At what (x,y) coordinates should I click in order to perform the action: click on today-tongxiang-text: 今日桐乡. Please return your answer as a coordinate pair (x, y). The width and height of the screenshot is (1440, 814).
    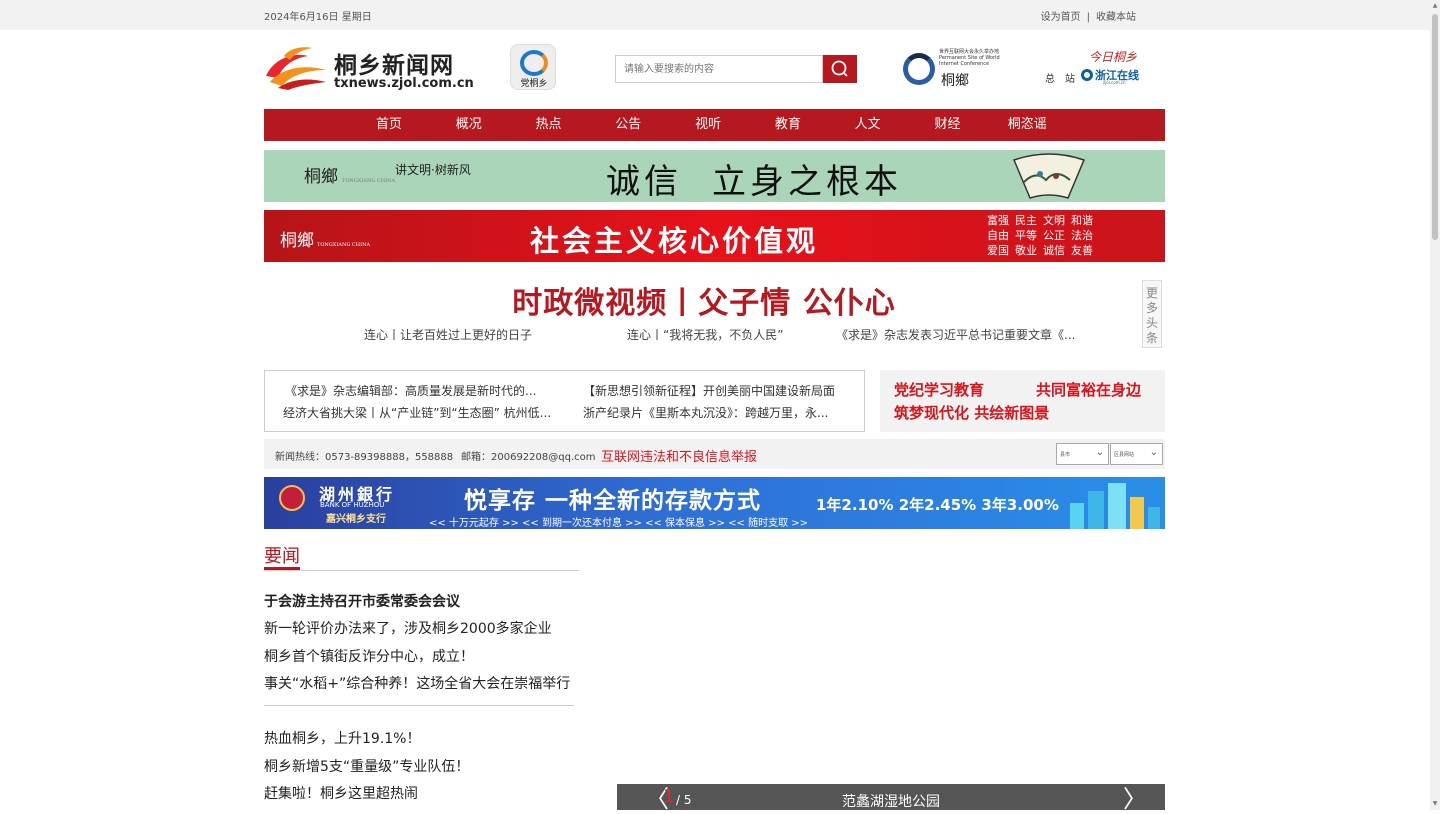
    Looking at the image, I should click on (1113, 57).